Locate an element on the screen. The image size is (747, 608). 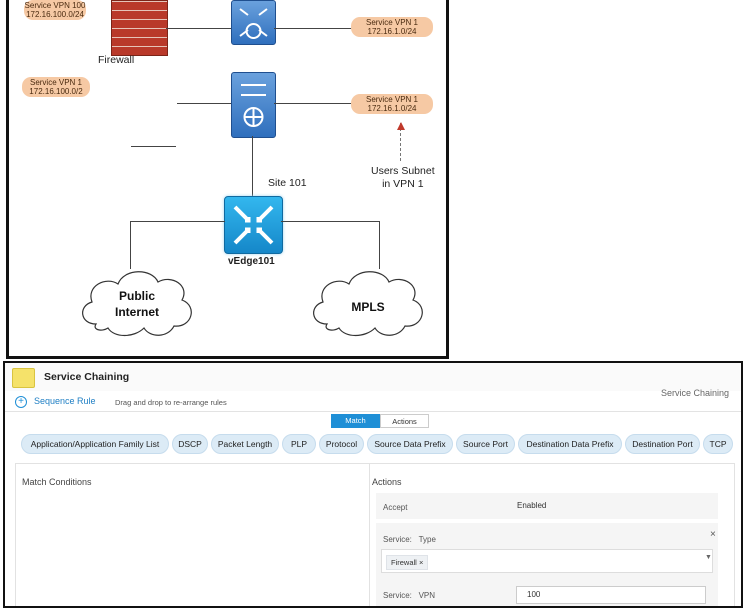
chevron-down-icon: ▼ is located at coordinates (708, 557).